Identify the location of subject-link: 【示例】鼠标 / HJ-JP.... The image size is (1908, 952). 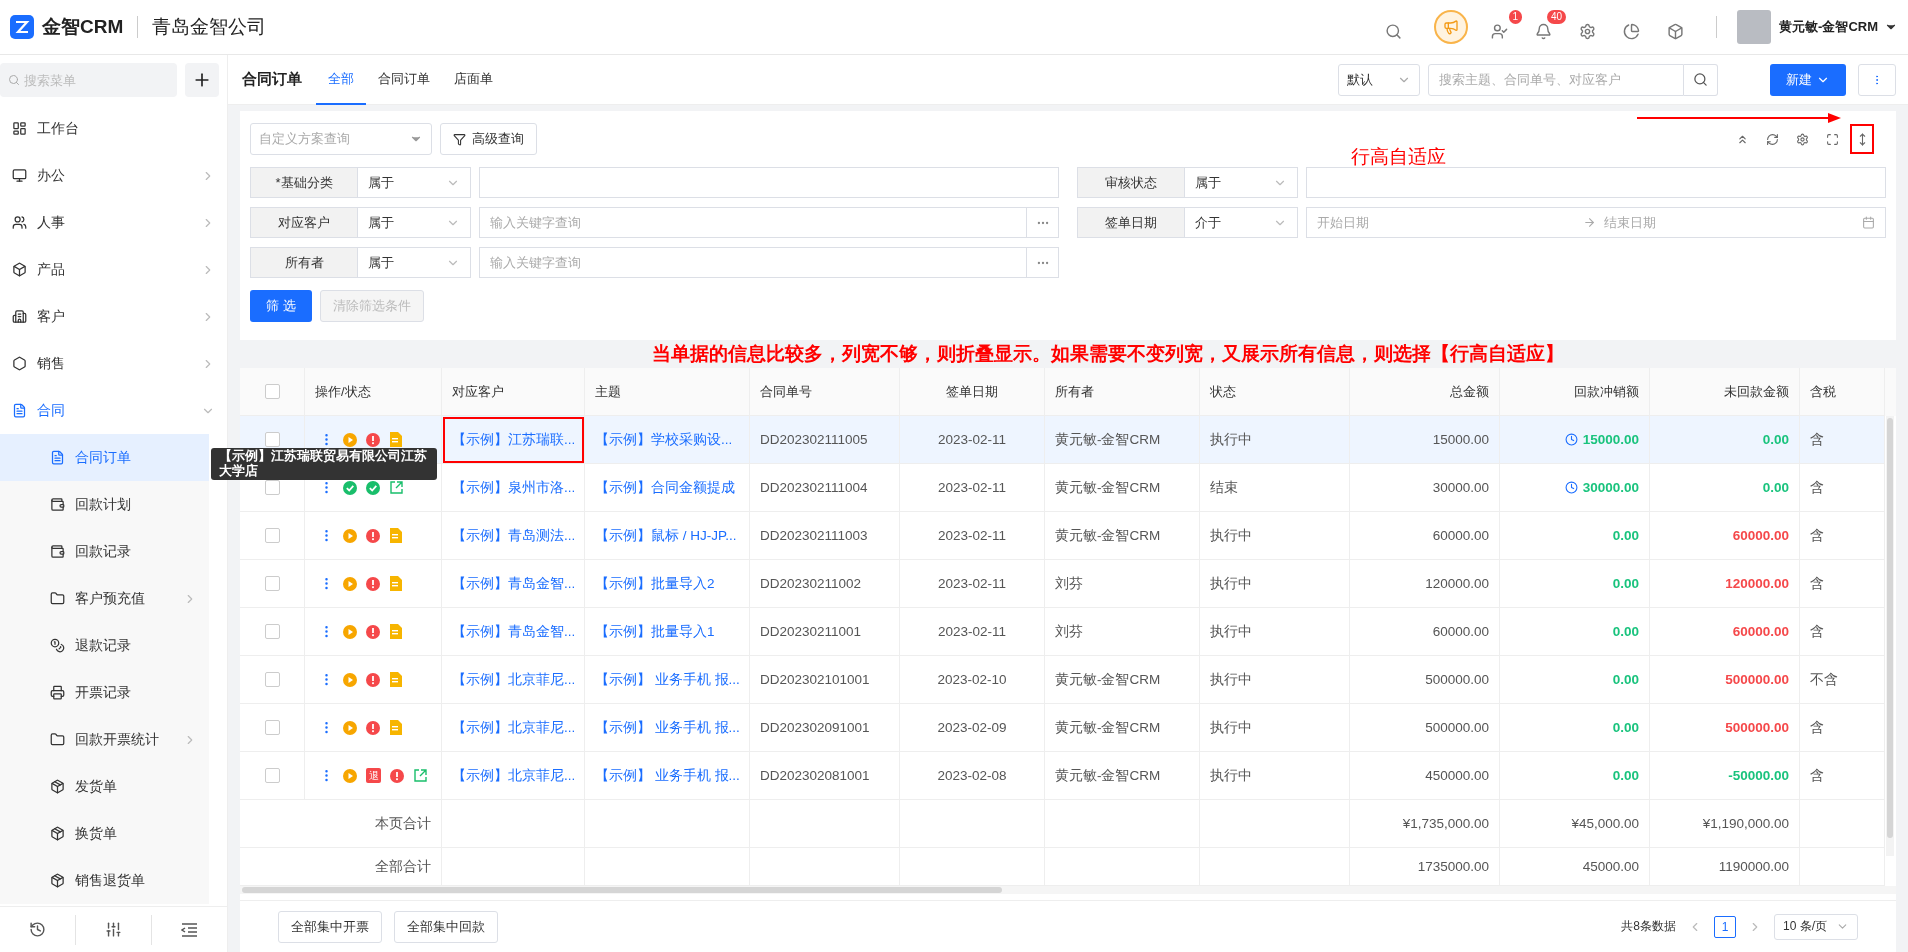
(666, 535).